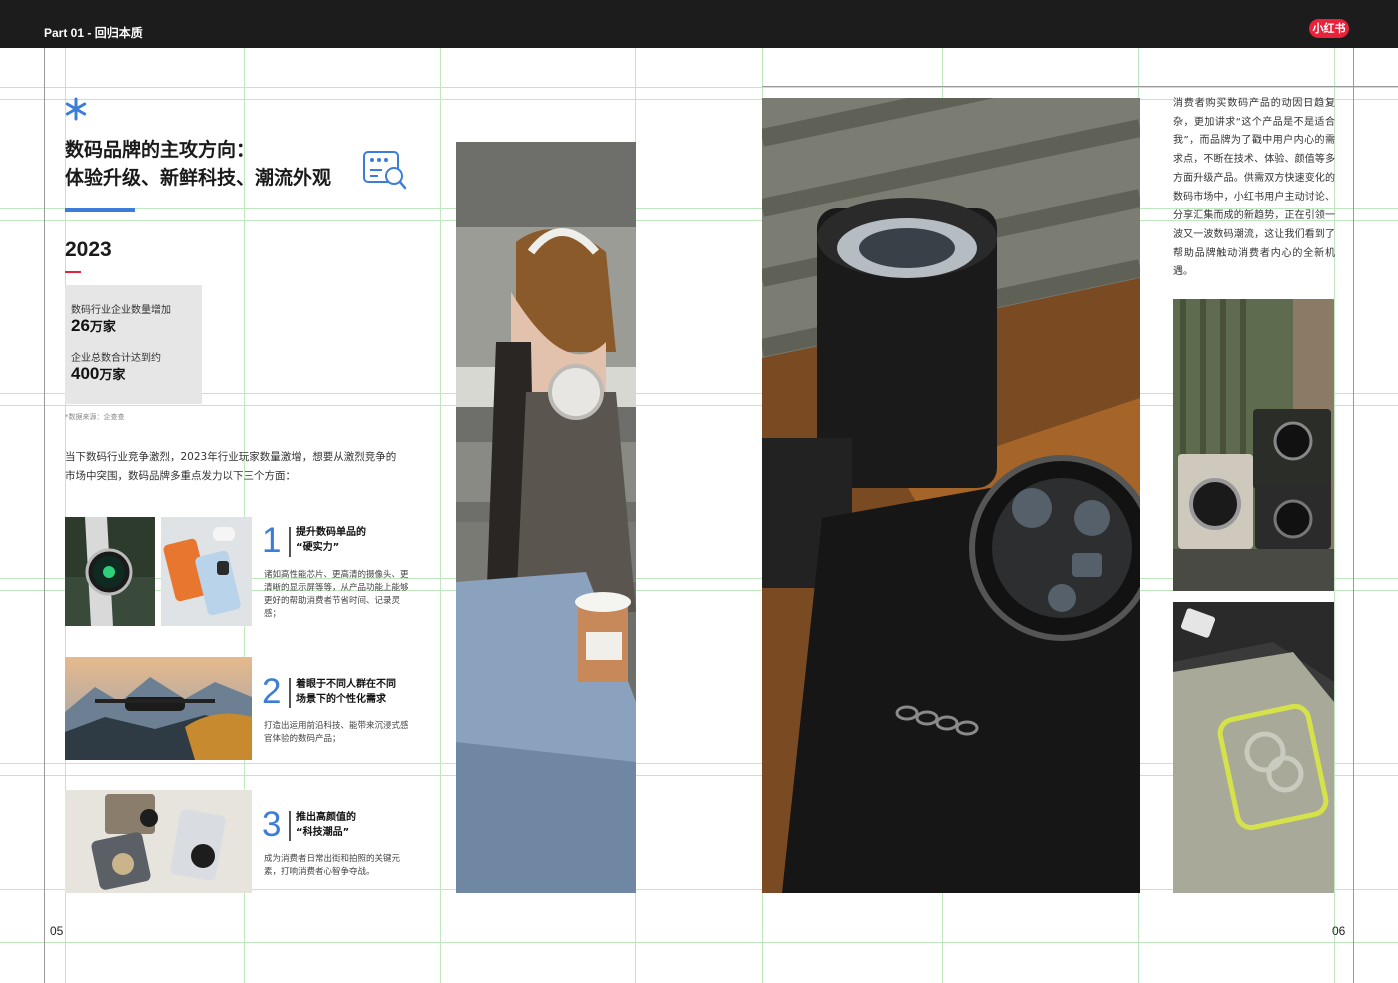 The height and width of the screenshot is (983, 1398). Describe the element at coordinates (326, 825) in the screenshot. I see `item-heading-3: 推出高颜值的 “科技潮品”` at that location.